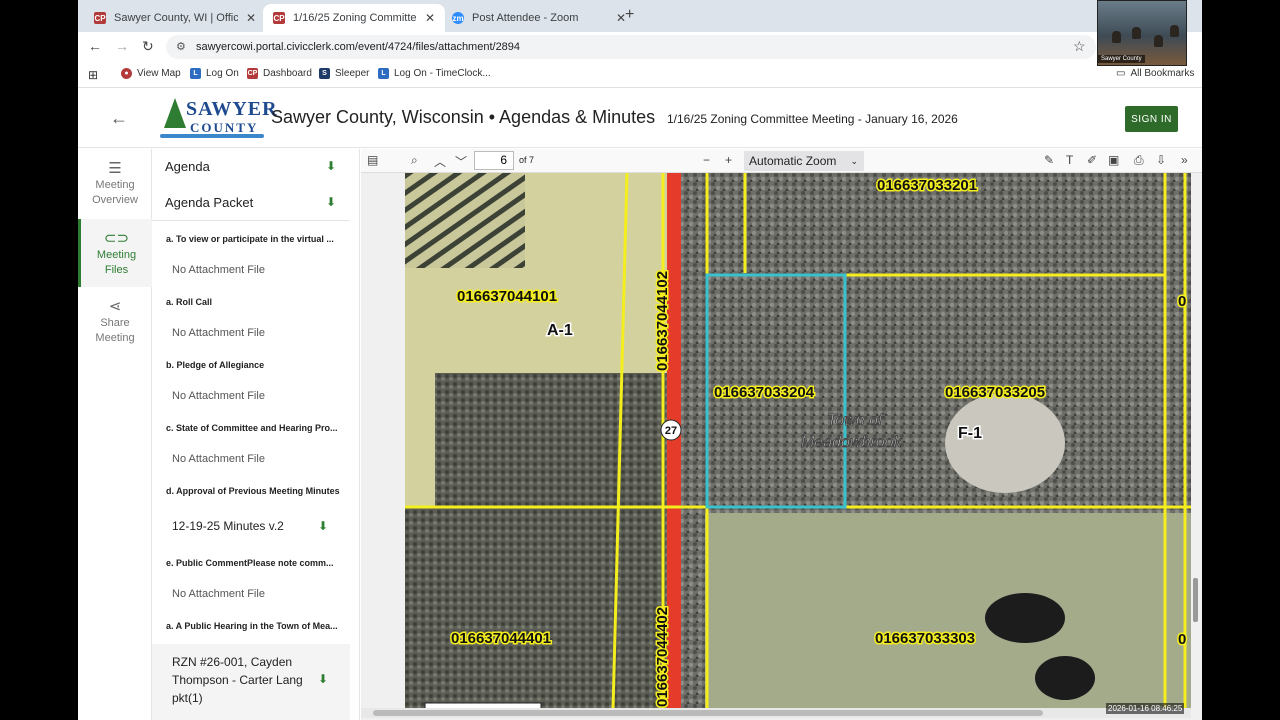  What do you see at coordinates (251, 167) in the screenshot?
I see `agenda-row: Agenda ⬇` at bounding box center [251, 167].